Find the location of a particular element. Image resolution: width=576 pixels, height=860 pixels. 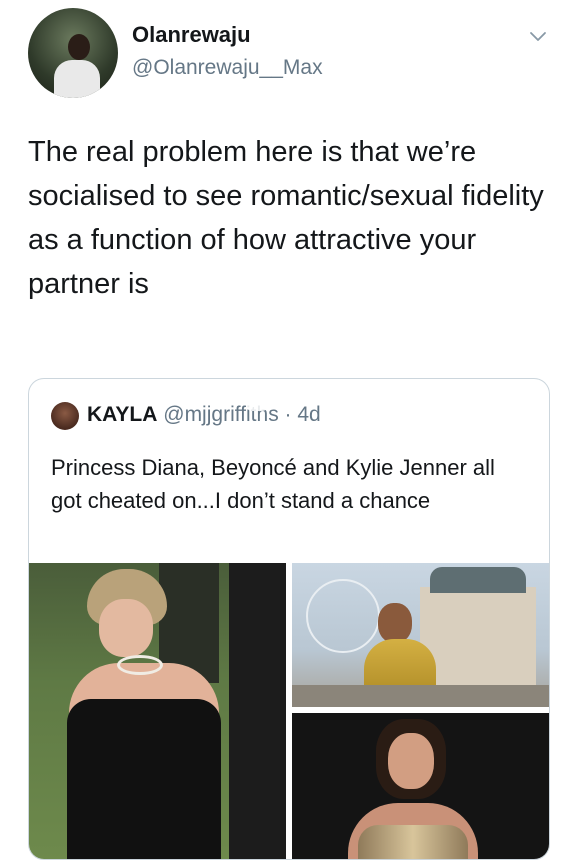

author-display-name: Olanrewaju is located at coordinates (191, 35).